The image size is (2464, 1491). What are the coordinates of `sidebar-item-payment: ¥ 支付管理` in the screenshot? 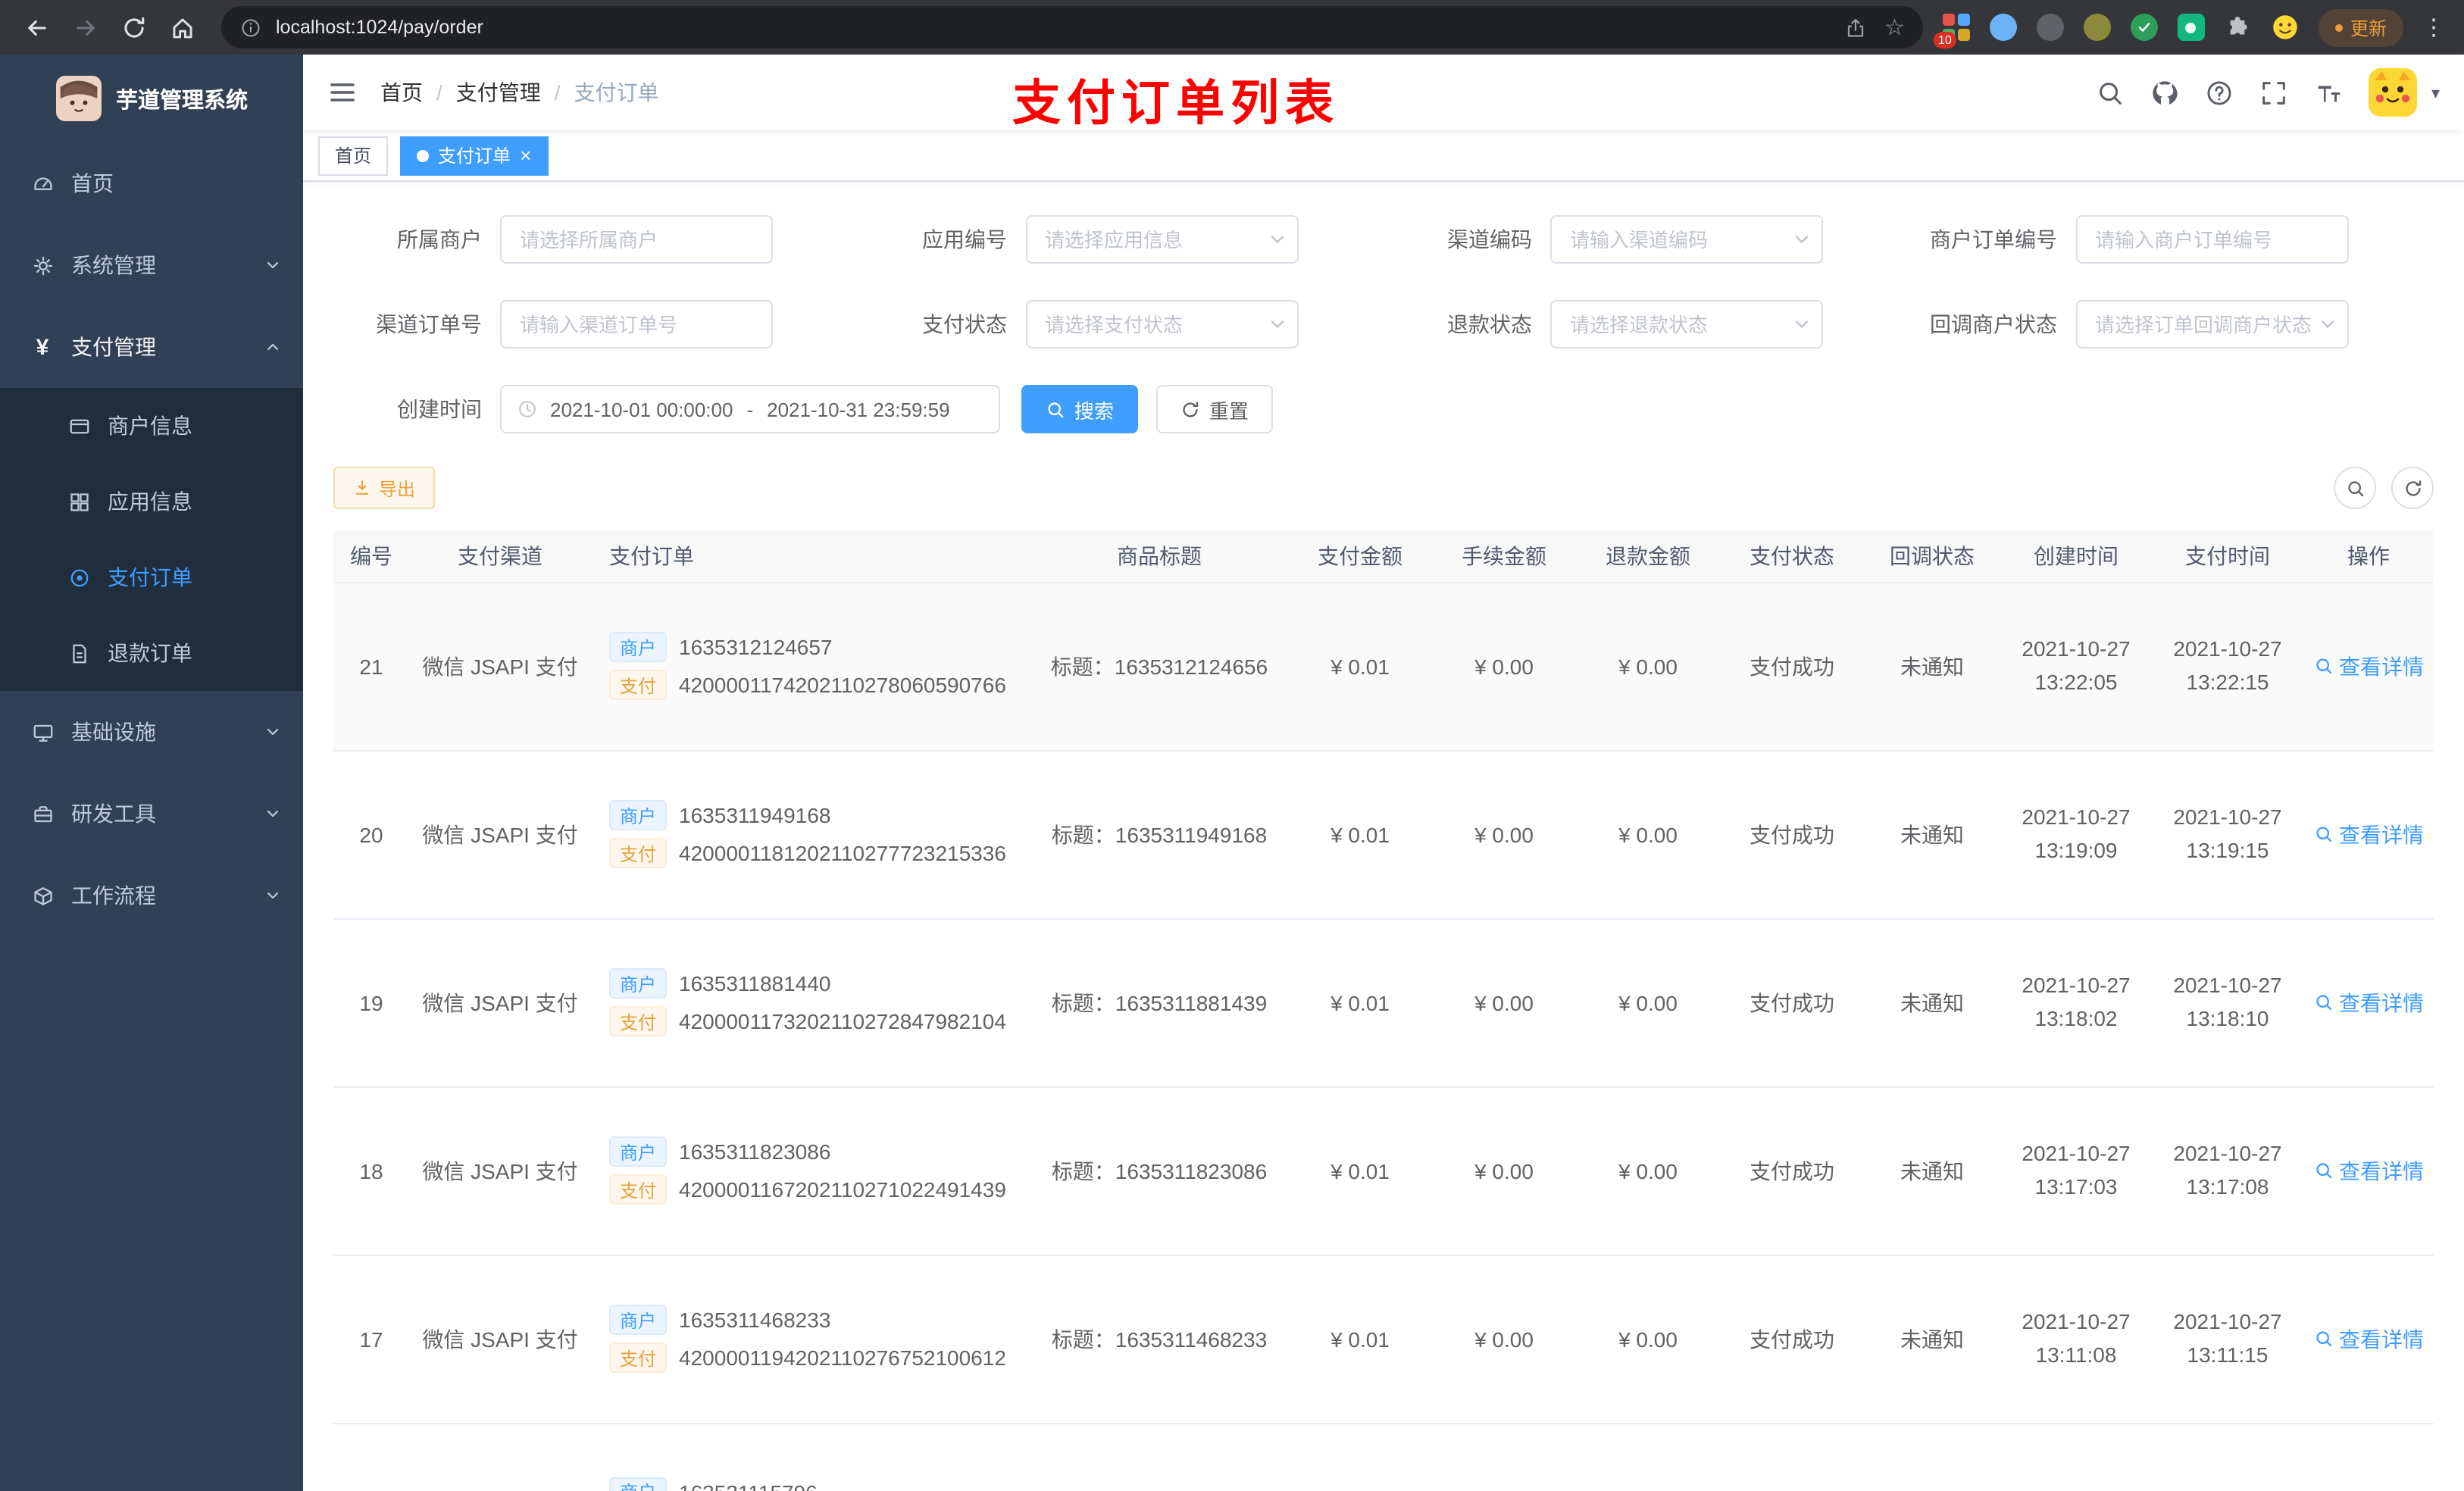 It's located at (151, 347).